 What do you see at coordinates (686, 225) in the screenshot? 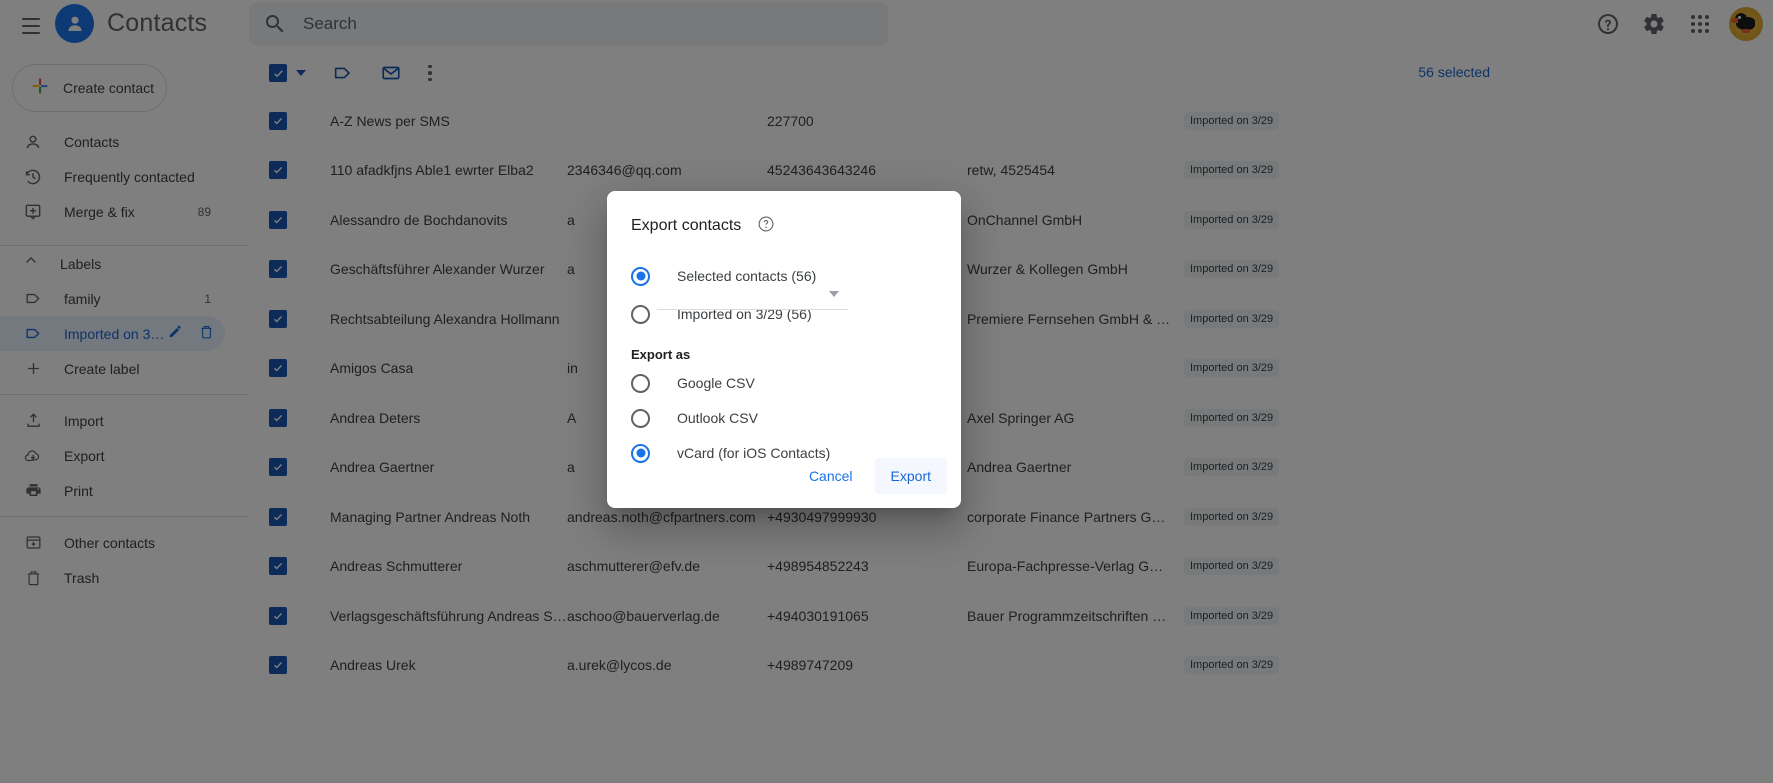
I see `dialog-title: Export contacts` at bounding box center [686, 225].